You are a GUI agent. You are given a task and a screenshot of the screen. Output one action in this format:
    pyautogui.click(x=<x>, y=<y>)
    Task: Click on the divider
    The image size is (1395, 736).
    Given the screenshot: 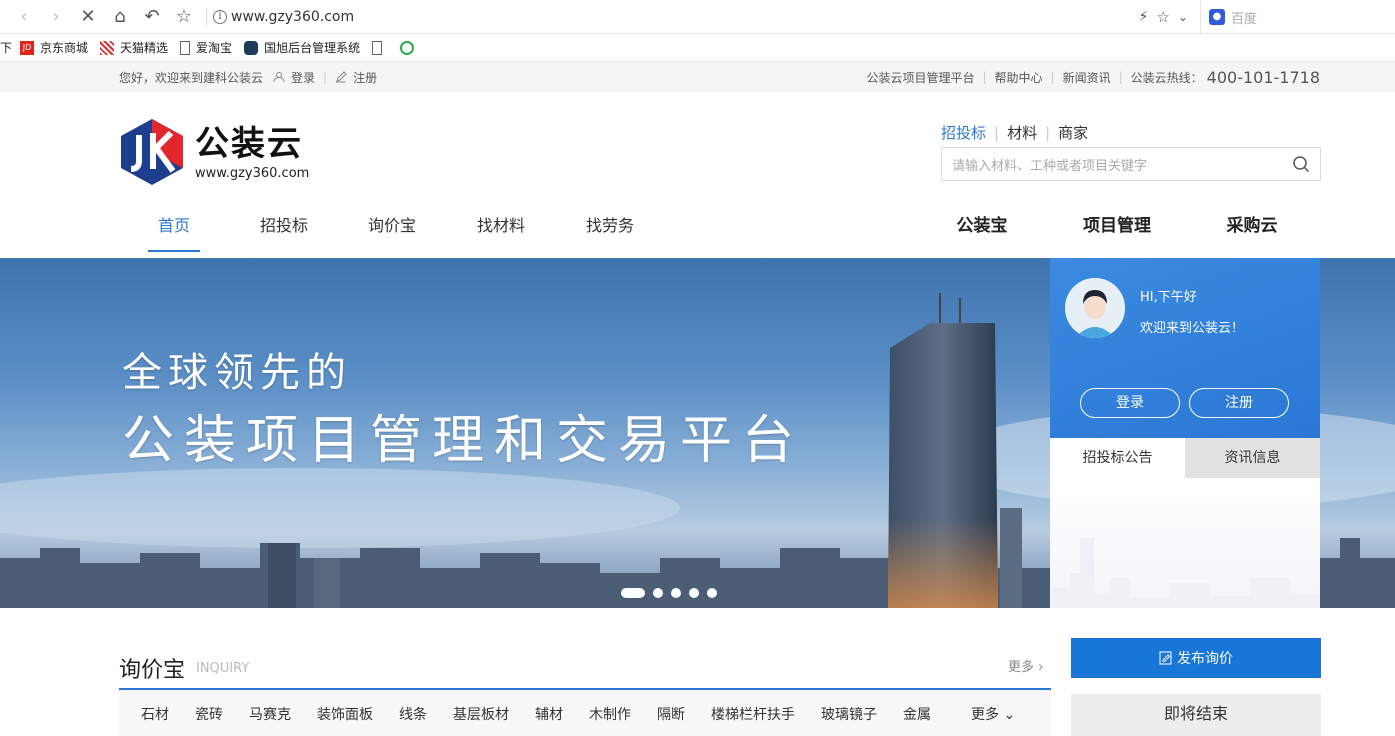 What is the action you would take?
    pyautogui.click(x=206, y=16)
    